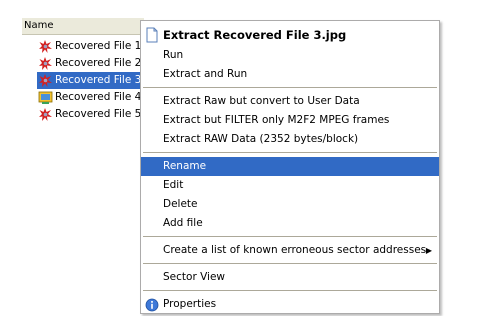  Describe the element at coordinates (92, 46) in the screenshot. I see `file-row-1: Recovered File 1.` at that location.